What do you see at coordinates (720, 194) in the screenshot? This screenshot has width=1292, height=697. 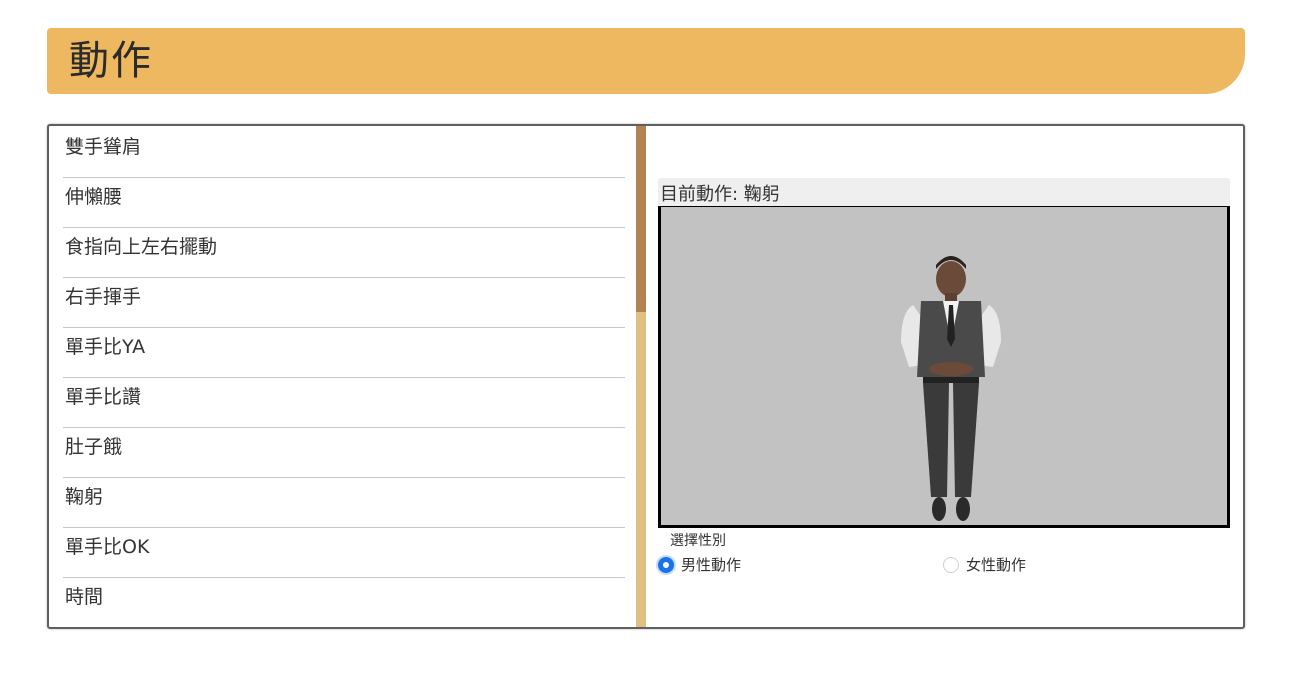 I see `current-action-label: 目前動作: 鞠躬` at bounding box center [720, 194].